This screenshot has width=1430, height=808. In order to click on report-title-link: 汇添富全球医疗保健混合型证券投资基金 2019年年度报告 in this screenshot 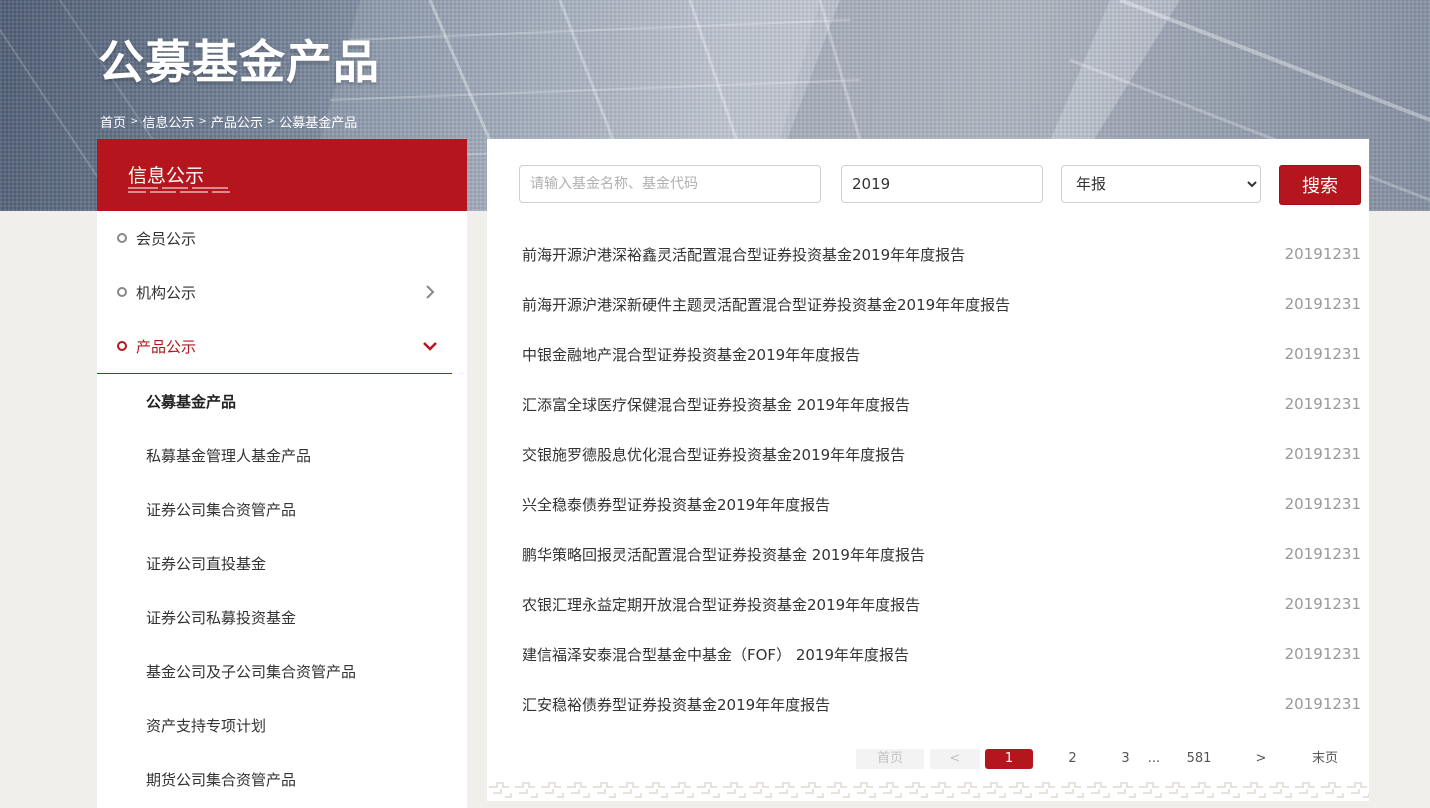, I will do `click(716, 404)`.